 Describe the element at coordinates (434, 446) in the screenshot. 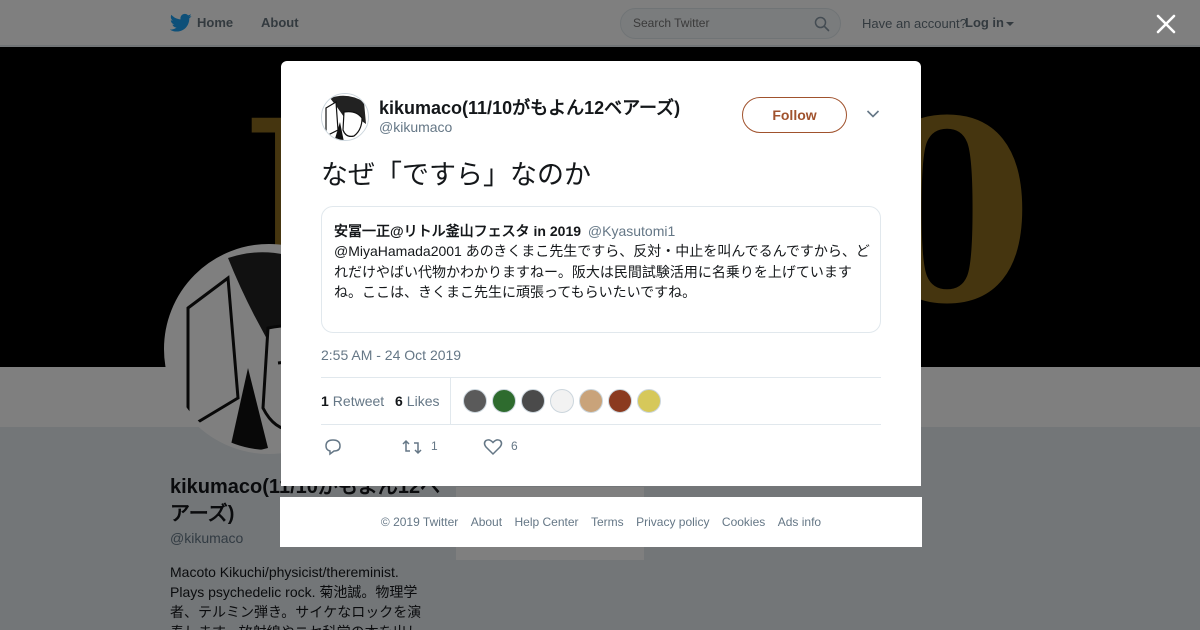

I see `retweet-count: 1` at that location.